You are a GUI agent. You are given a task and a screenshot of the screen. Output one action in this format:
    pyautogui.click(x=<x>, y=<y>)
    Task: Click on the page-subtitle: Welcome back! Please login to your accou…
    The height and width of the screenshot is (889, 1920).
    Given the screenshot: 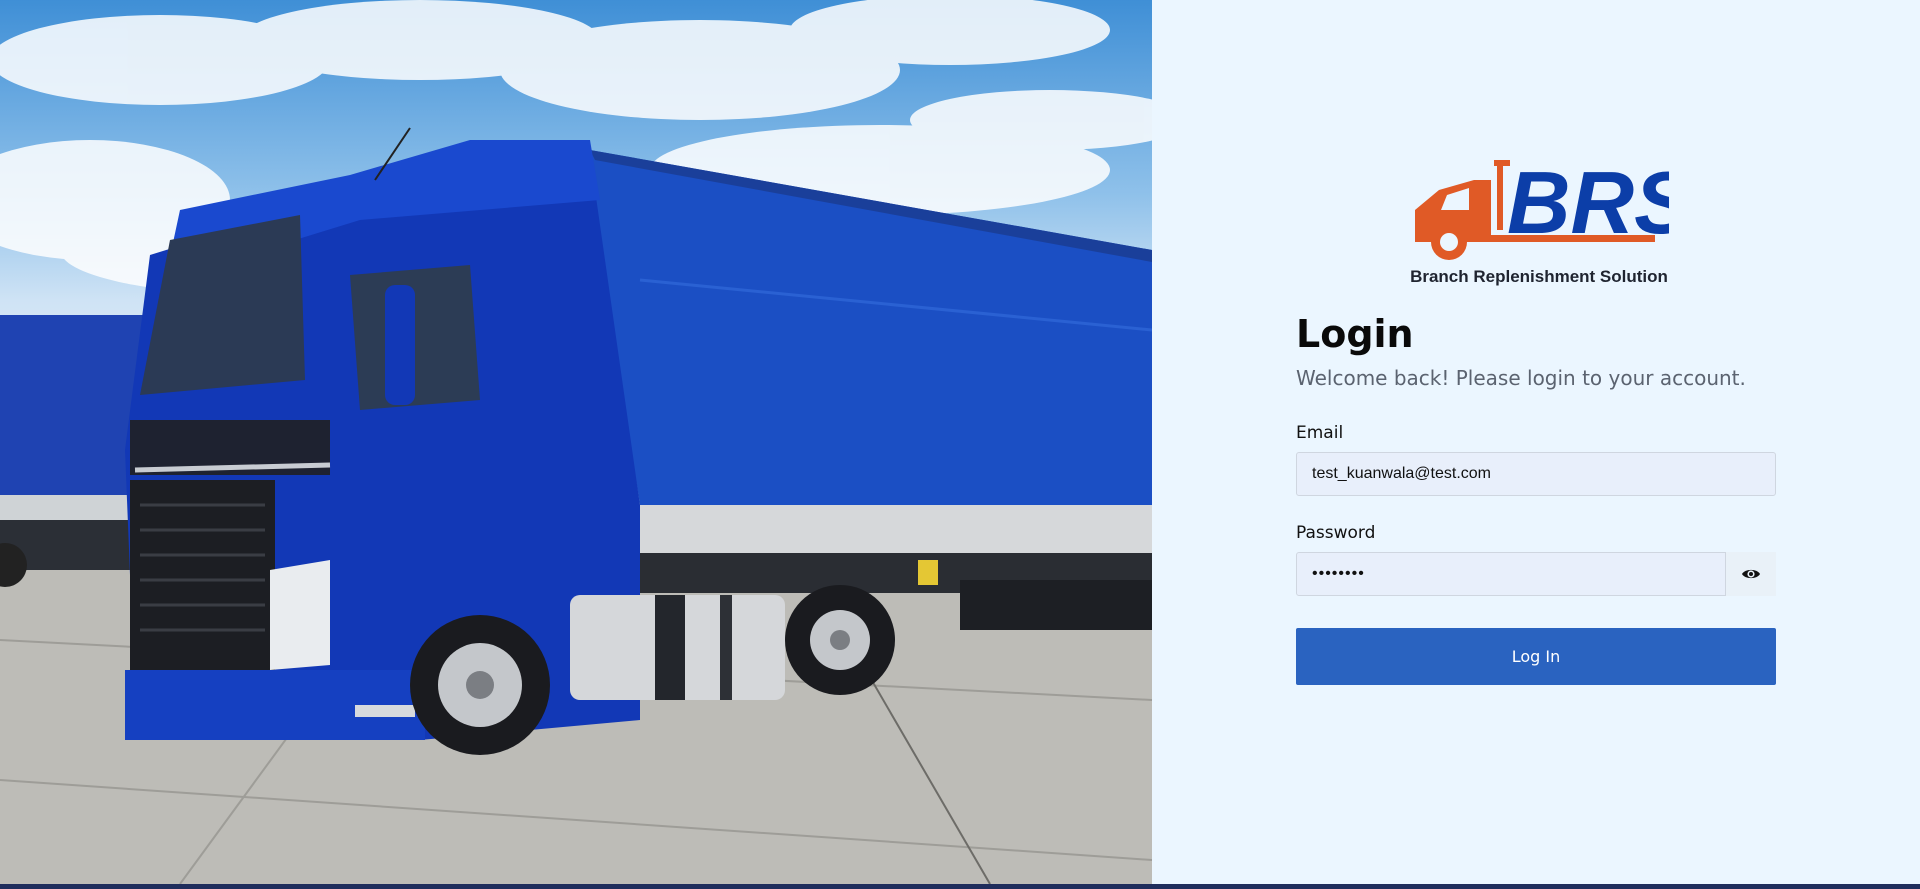 What is the action you would take?
    pyautogui.click(x=1521, y=378)
    